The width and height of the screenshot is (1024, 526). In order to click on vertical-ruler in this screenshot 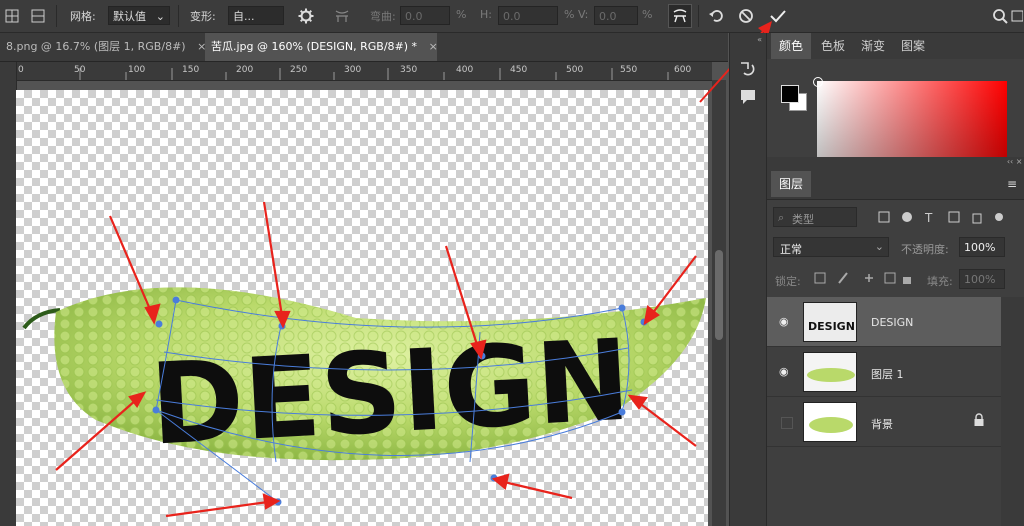, I will do `click(8, 294)`.